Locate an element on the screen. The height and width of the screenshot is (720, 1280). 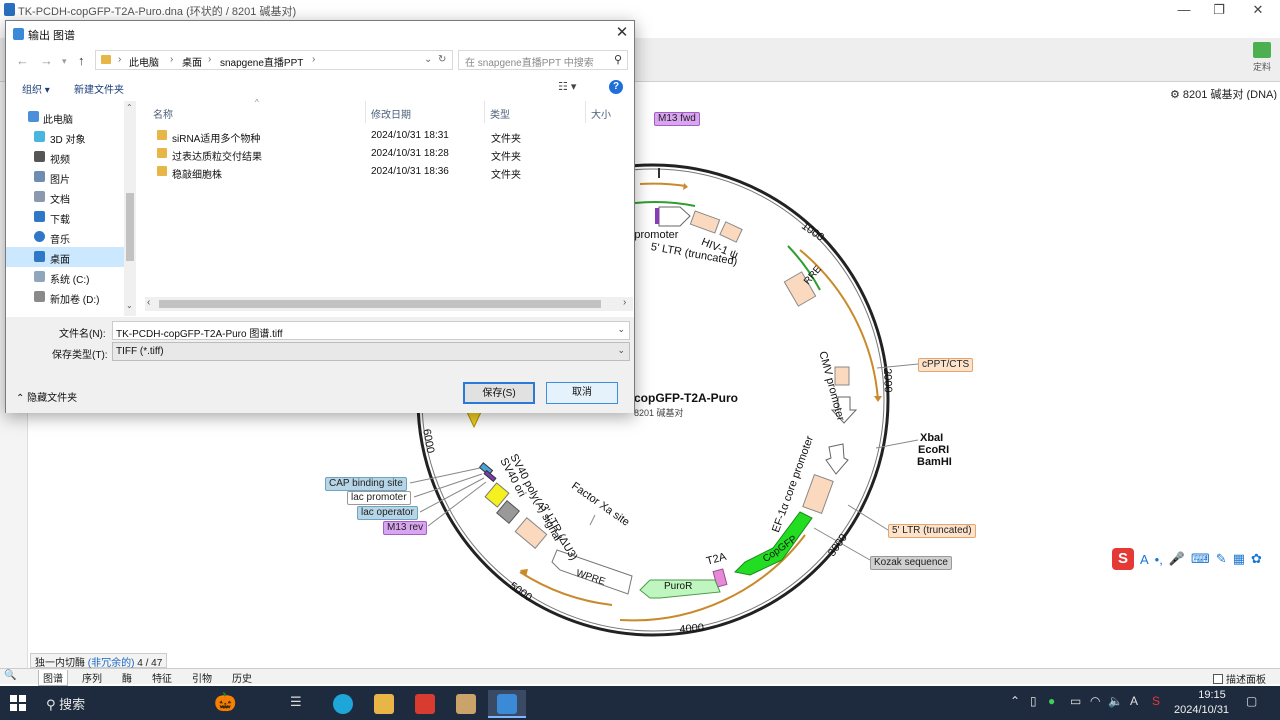
enzyme-xbai: XbaI is located at coordinates (931, 438).